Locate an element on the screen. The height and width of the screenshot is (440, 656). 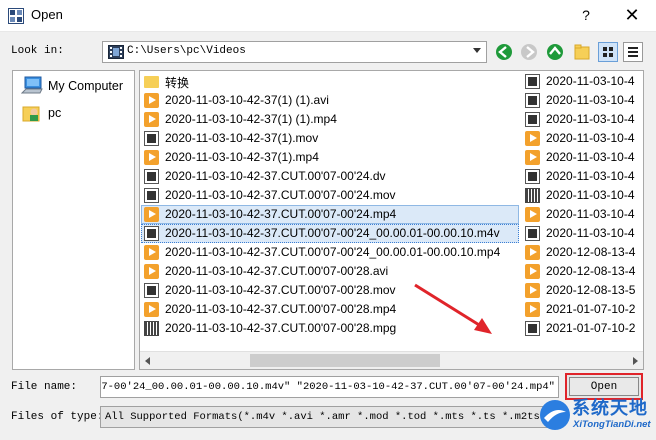
look-in-value: C:\Users\pc\Videos is located at coordinates (186, 51).